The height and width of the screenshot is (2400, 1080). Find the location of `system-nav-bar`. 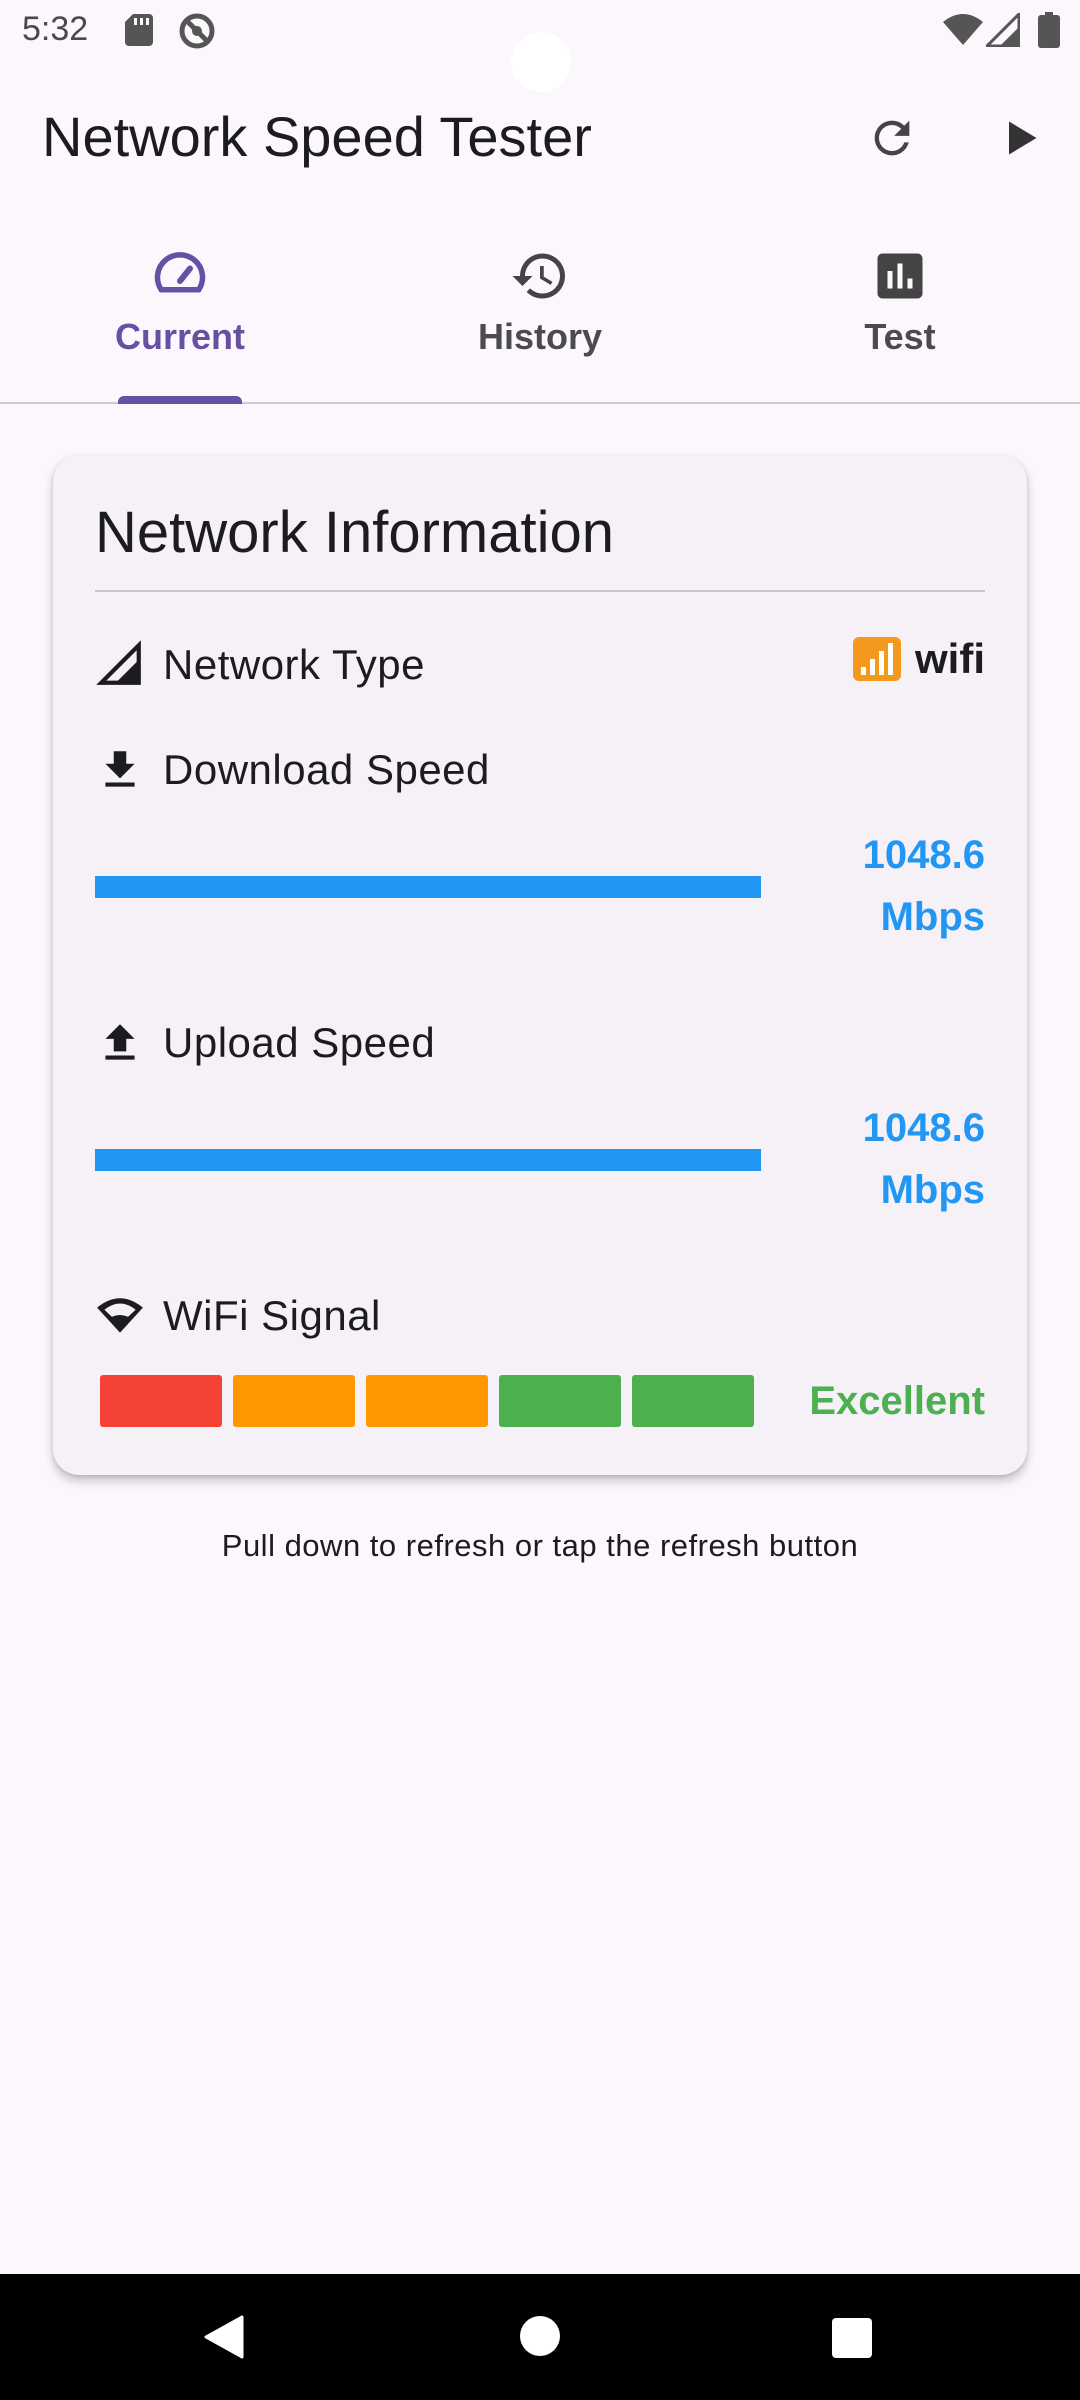

system-nav-bar is located at coordinates (540, 2337).